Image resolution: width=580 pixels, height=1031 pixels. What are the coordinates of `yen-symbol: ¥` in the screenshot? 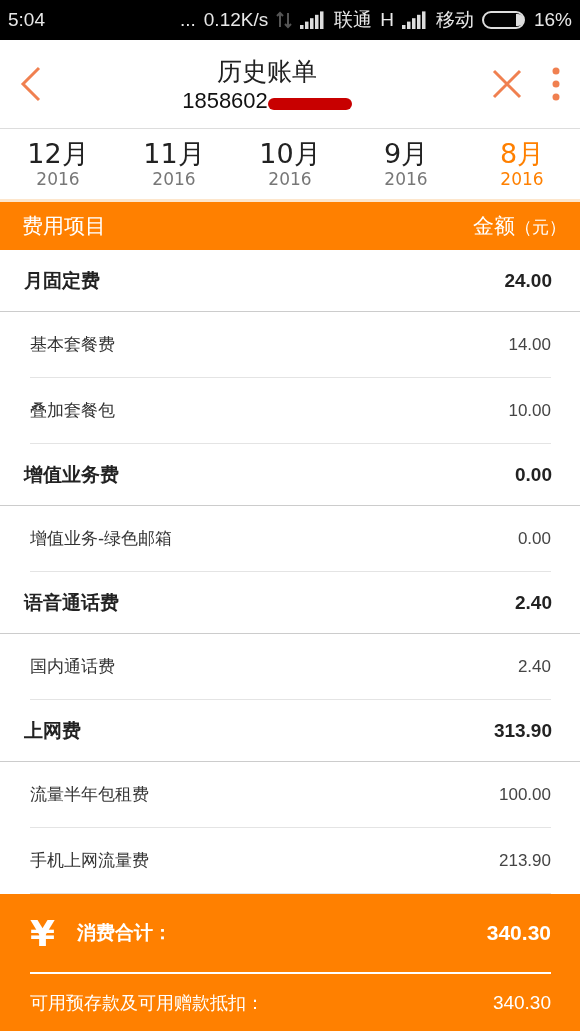 It's located at (43, 933).